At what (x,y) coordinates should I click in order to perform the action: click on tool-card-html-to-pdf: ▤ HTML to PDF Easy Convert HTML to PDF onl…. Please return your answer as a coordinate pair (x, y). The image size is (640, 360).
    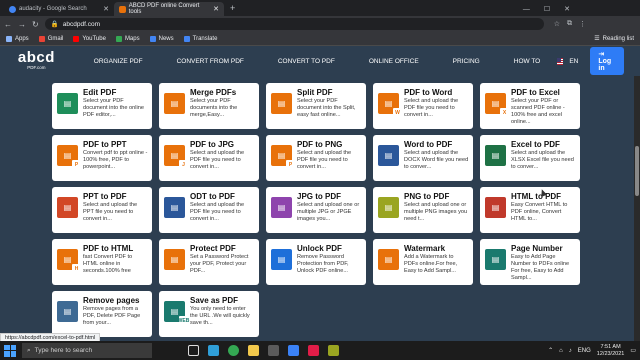
    Looking at the image, I should click on (530, 210).